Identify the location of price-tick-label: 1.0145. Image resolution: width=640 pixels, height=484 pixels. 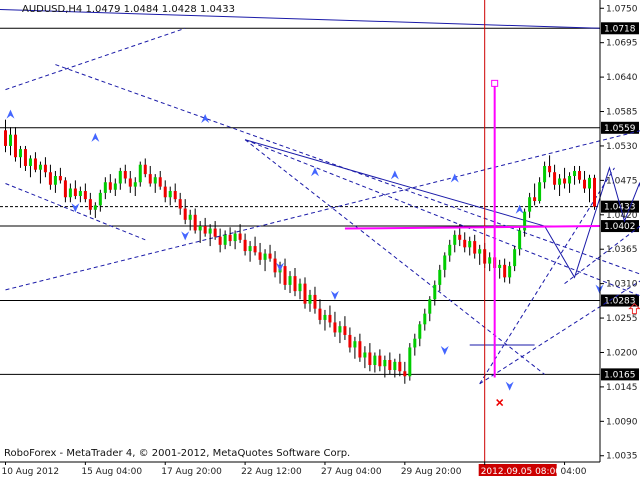
(622, 388).